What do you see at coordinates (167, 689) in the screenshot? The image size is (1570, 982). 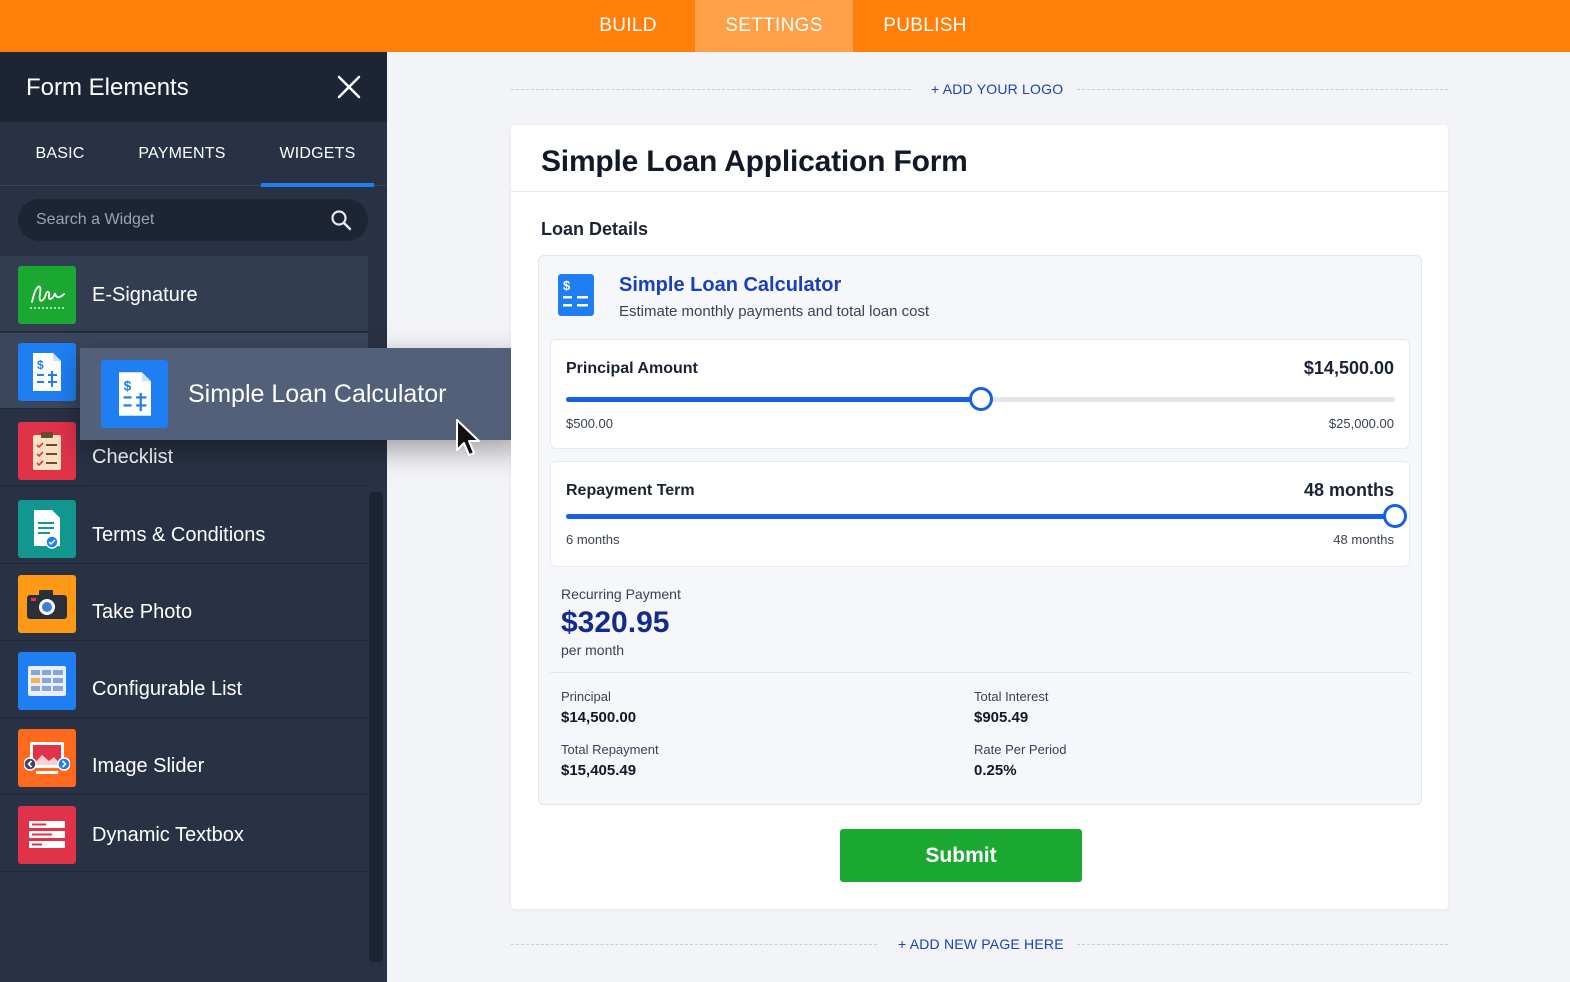 I see `sidebar-item-label: Configurable List` at bounding box center [167, 689].